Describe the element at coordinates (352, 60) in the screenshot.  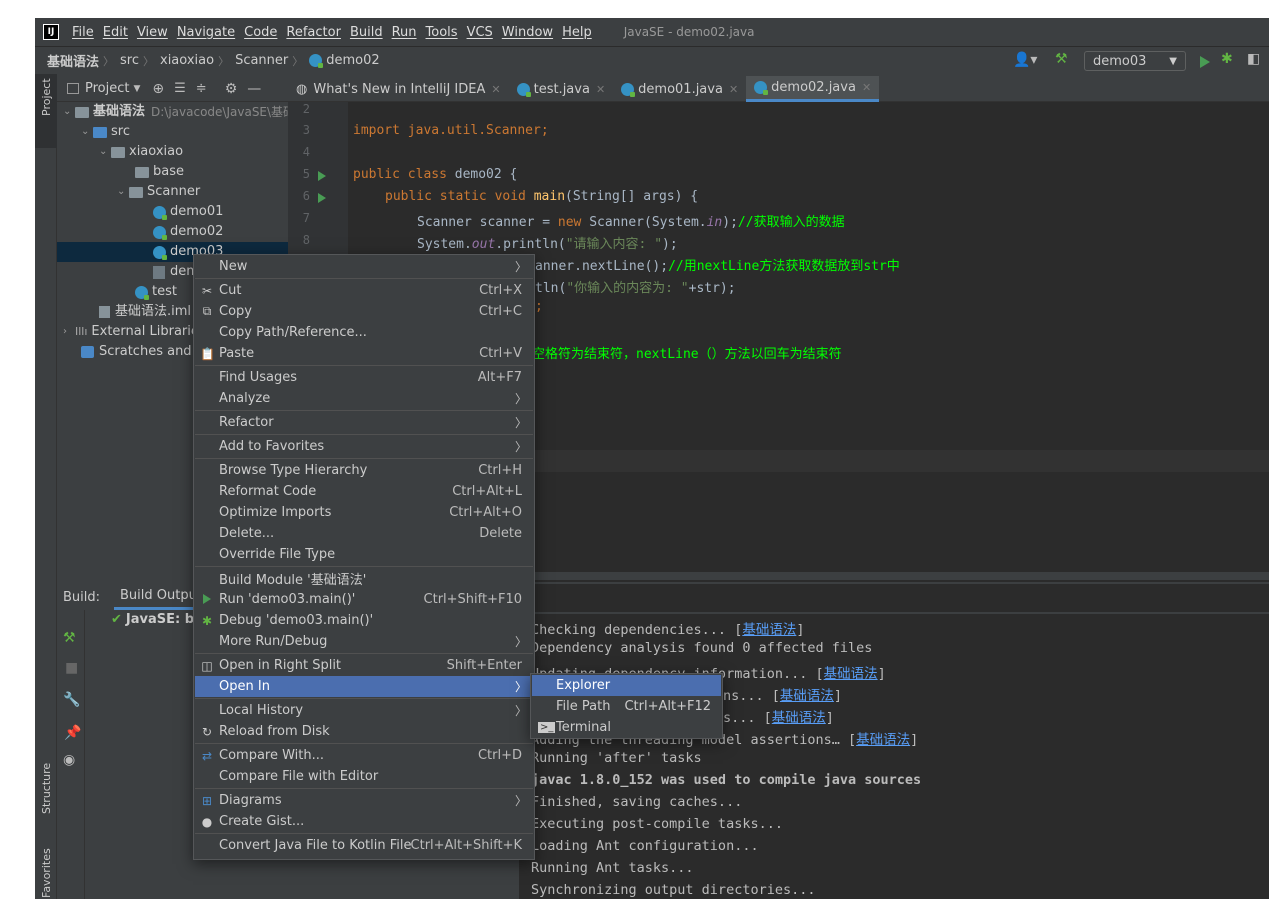
I see `breadcrumb-file: demo02` at that location.